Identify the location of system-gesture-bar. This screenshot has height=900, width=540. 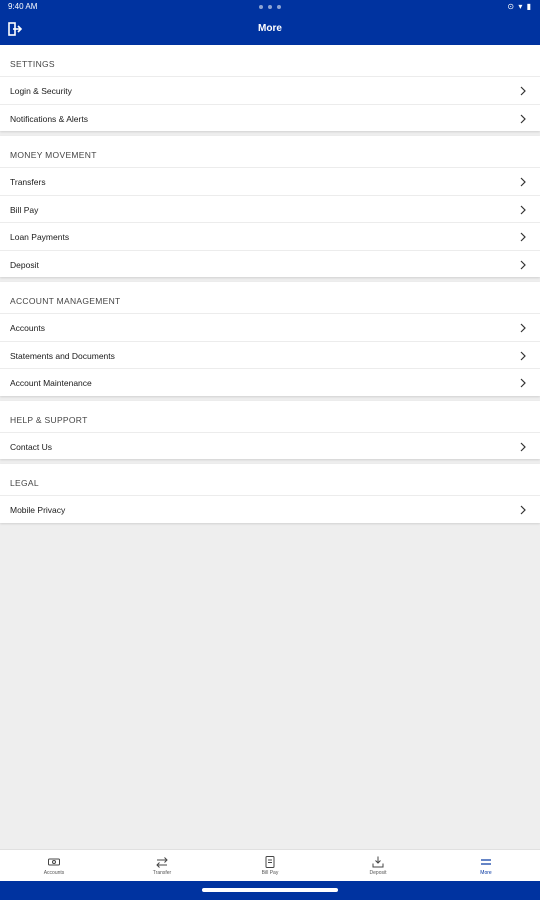
(270, 890).